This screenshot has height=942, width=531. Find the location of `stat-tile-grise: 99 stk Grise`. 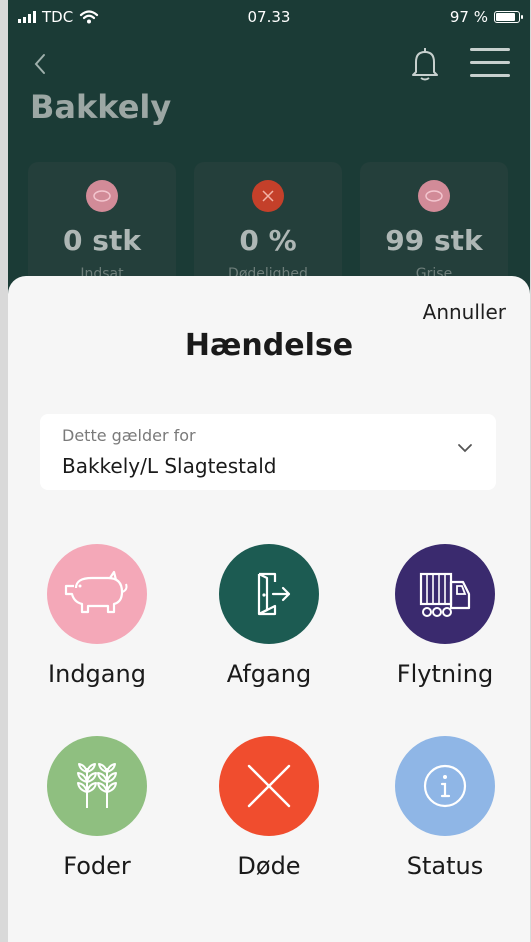

stat-tile-grise: 99 stk Grise is located at coordinates (434, 227).